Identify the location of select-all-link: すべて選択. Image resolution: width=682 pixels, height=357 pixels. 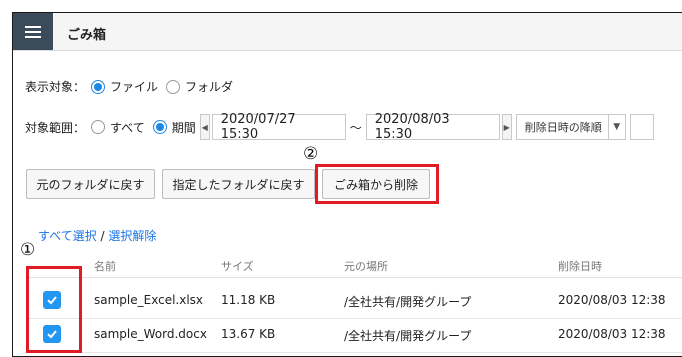
(67, 236).